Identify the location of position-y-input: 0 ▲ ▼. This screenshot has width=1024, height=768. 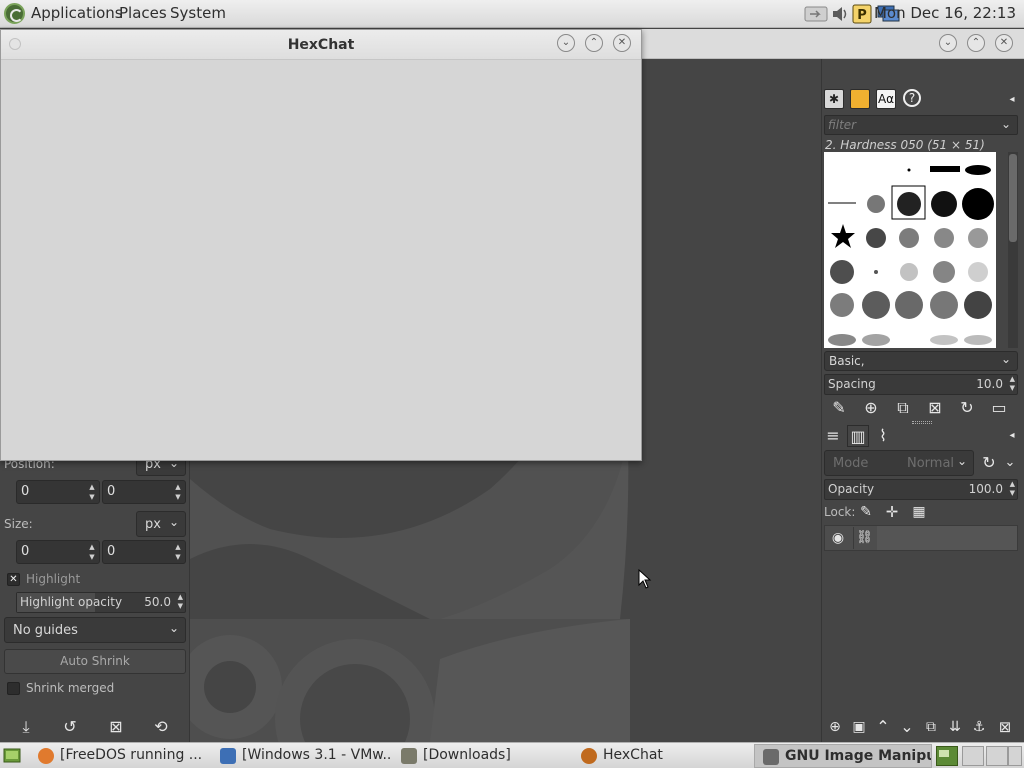
(144, 492).